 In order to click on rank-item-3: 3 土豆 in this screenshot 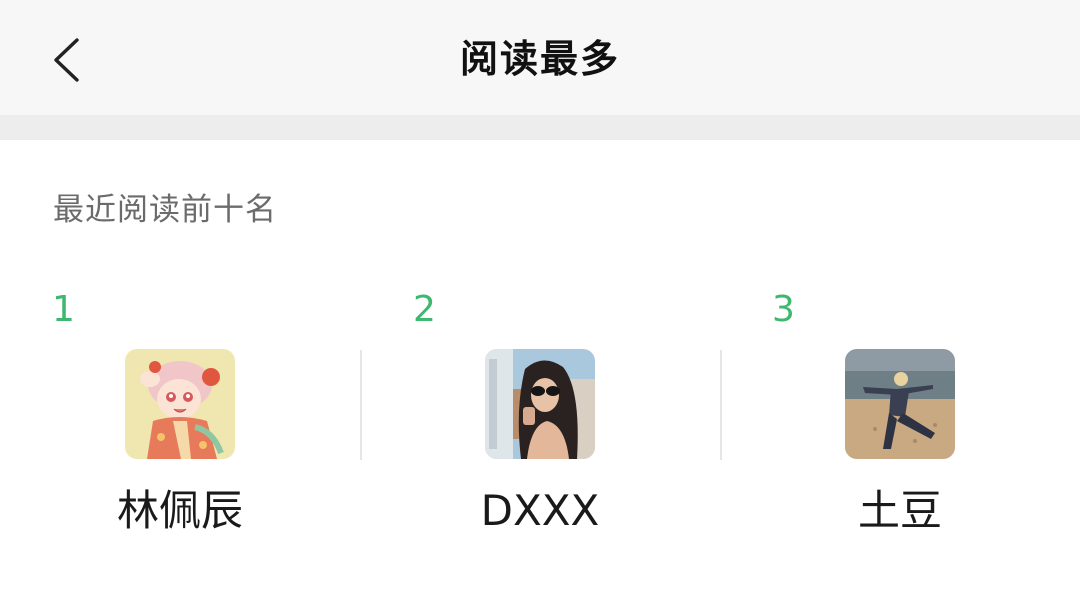, I will do `click(900, 415)`.